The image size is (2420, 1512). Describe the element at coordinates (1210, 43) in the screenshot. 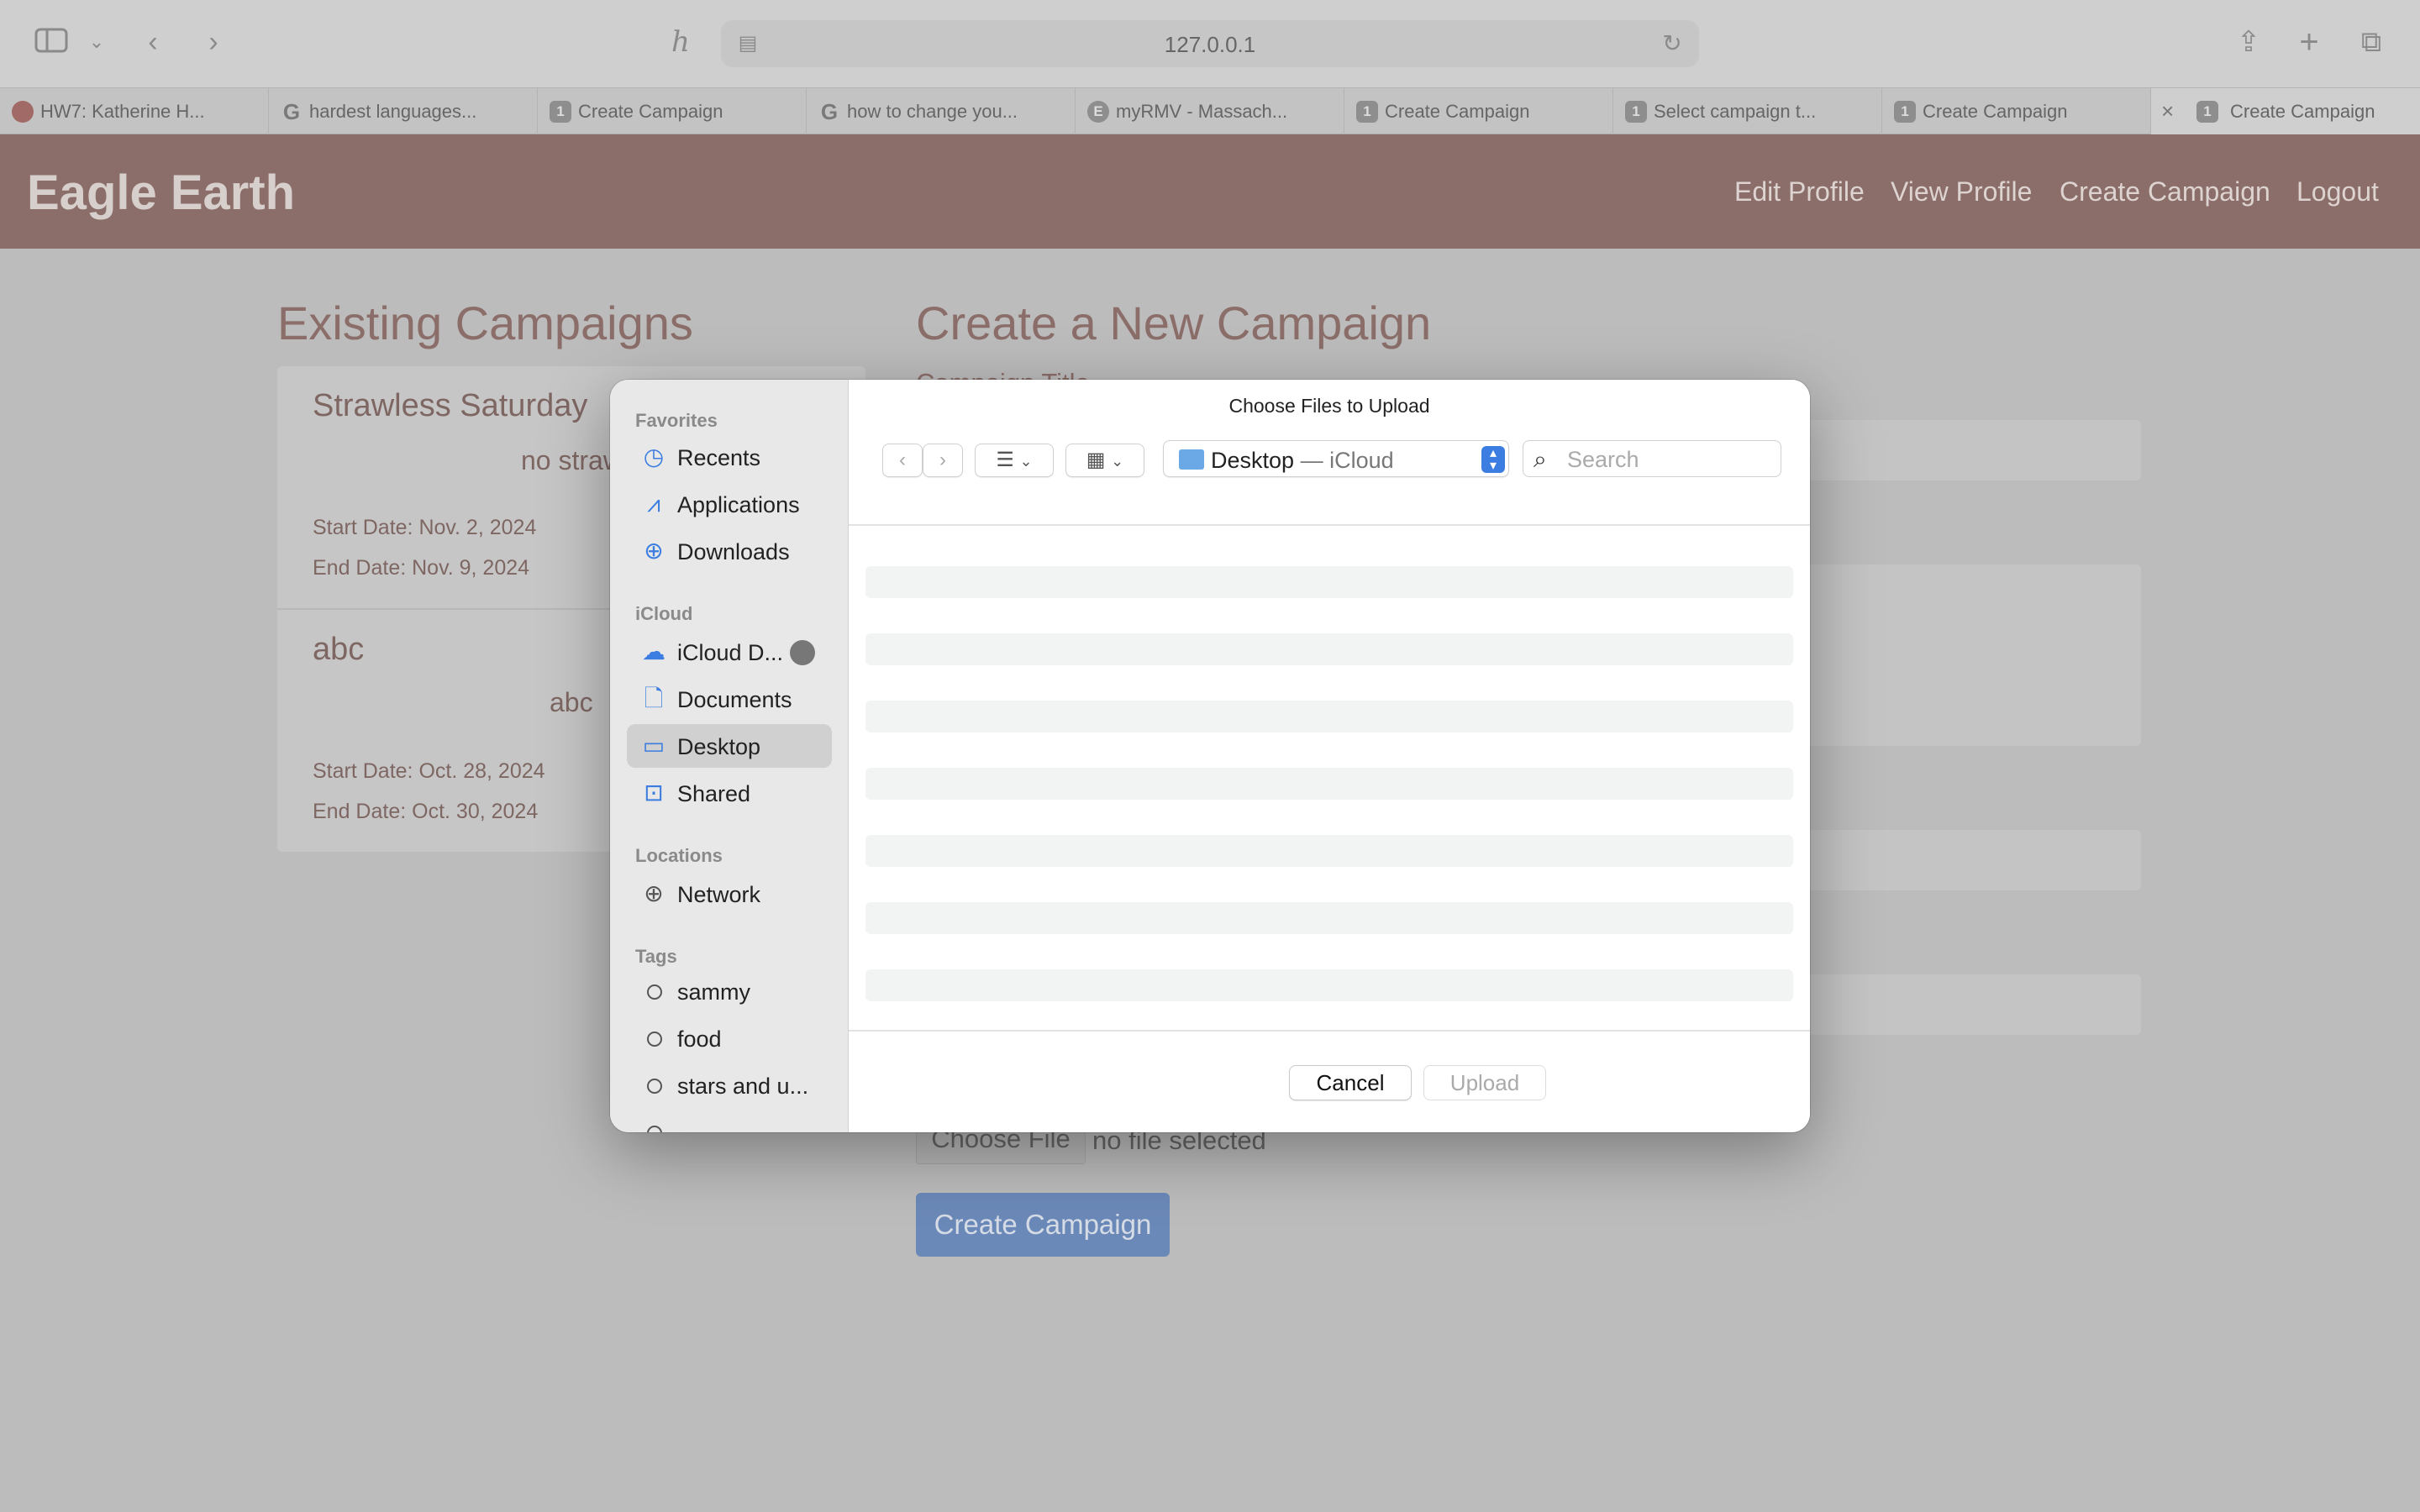

I see `address-bar: ▤ 127.0.0.1 ↻` at that location.